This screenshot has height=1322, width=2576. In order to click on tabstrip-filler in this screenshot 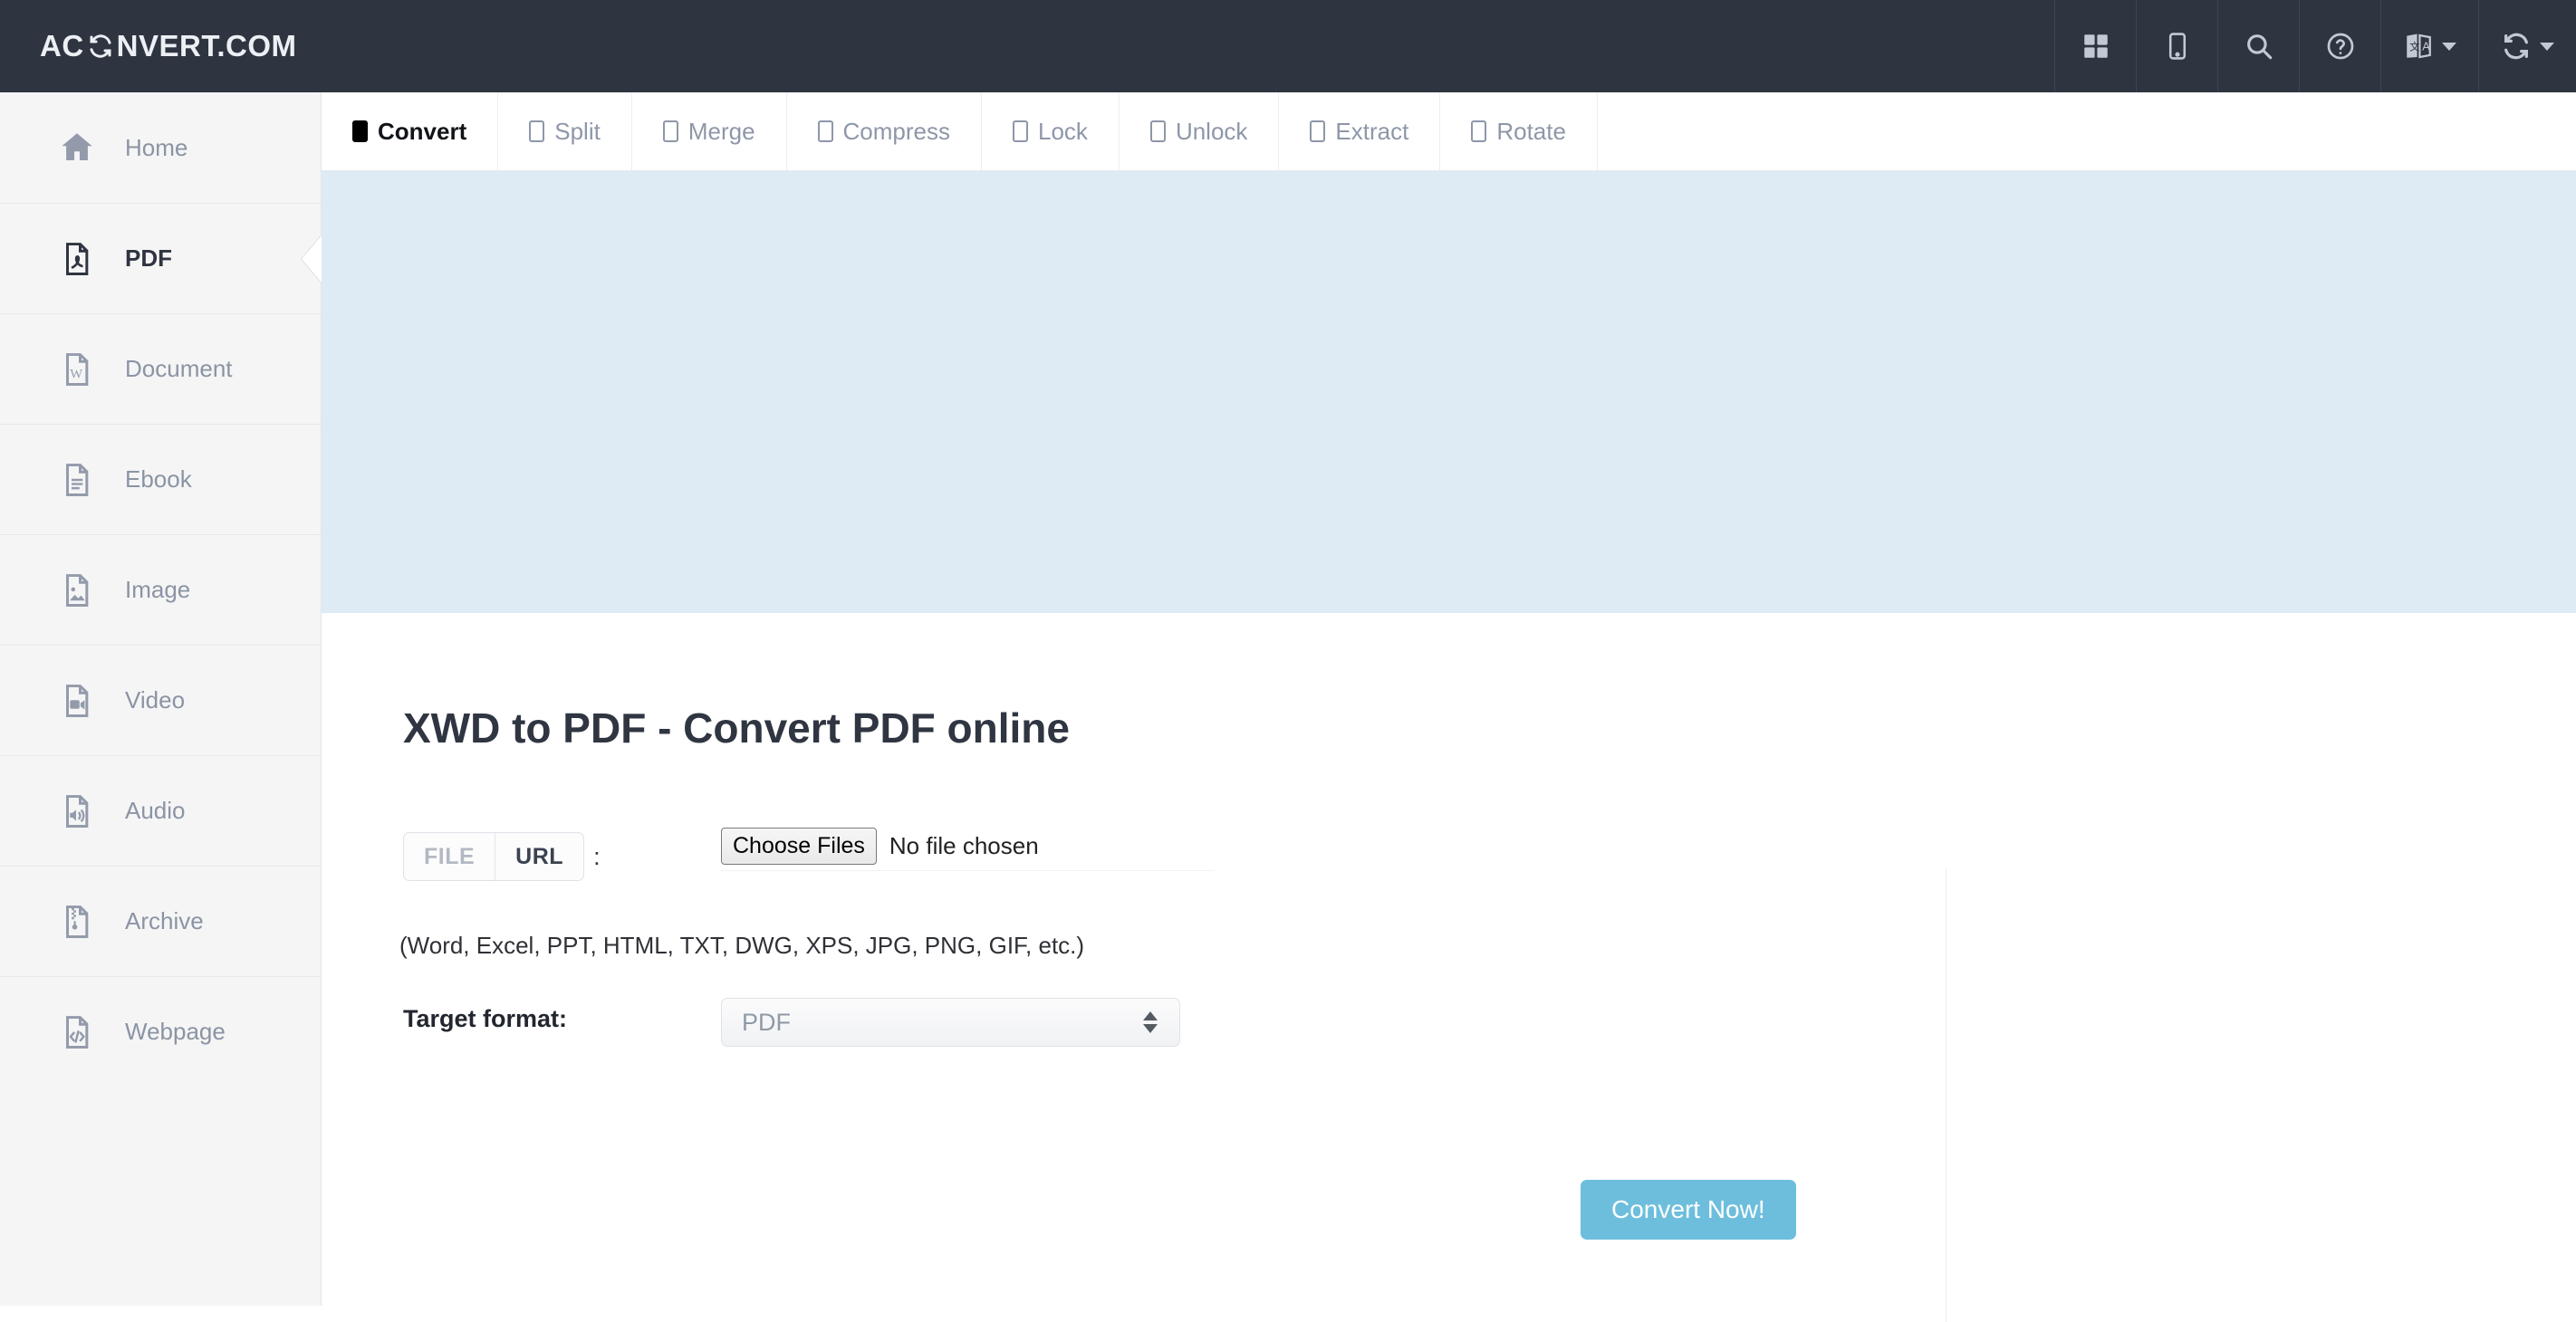, I will do `click(2087, 131)`.